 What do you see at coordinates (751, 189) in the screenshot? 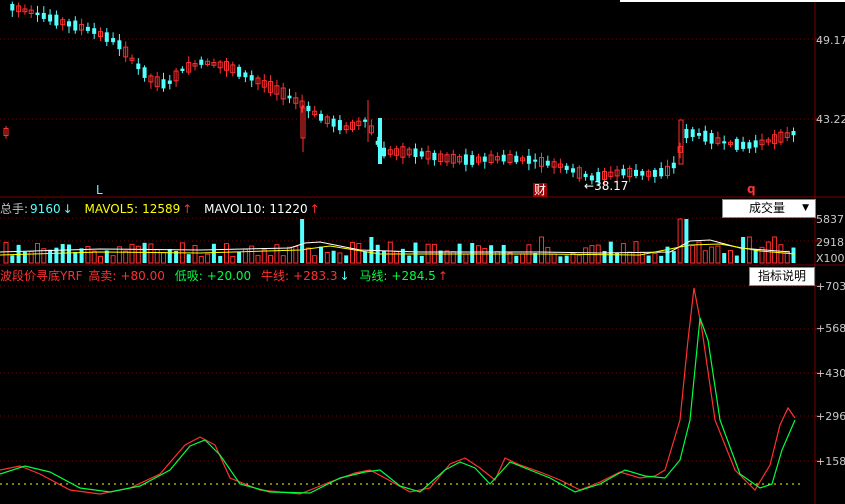
I see `event-tag-q: q` at bounding box center [751, 189].